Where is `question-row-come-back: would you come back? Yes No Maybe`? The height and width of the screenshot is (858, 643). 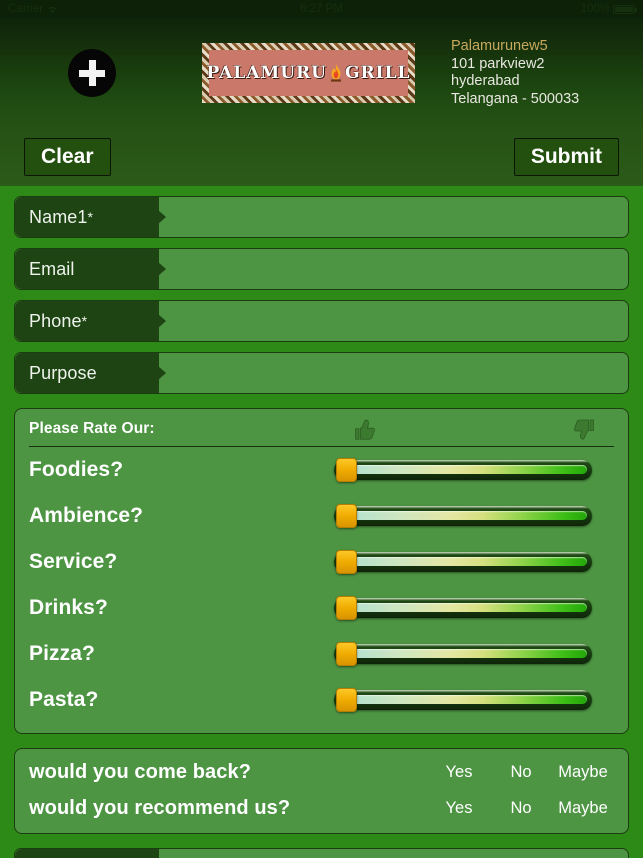 question-row-come-back: would you come back? Yes No Maybe is located at coordinates (321, 772).